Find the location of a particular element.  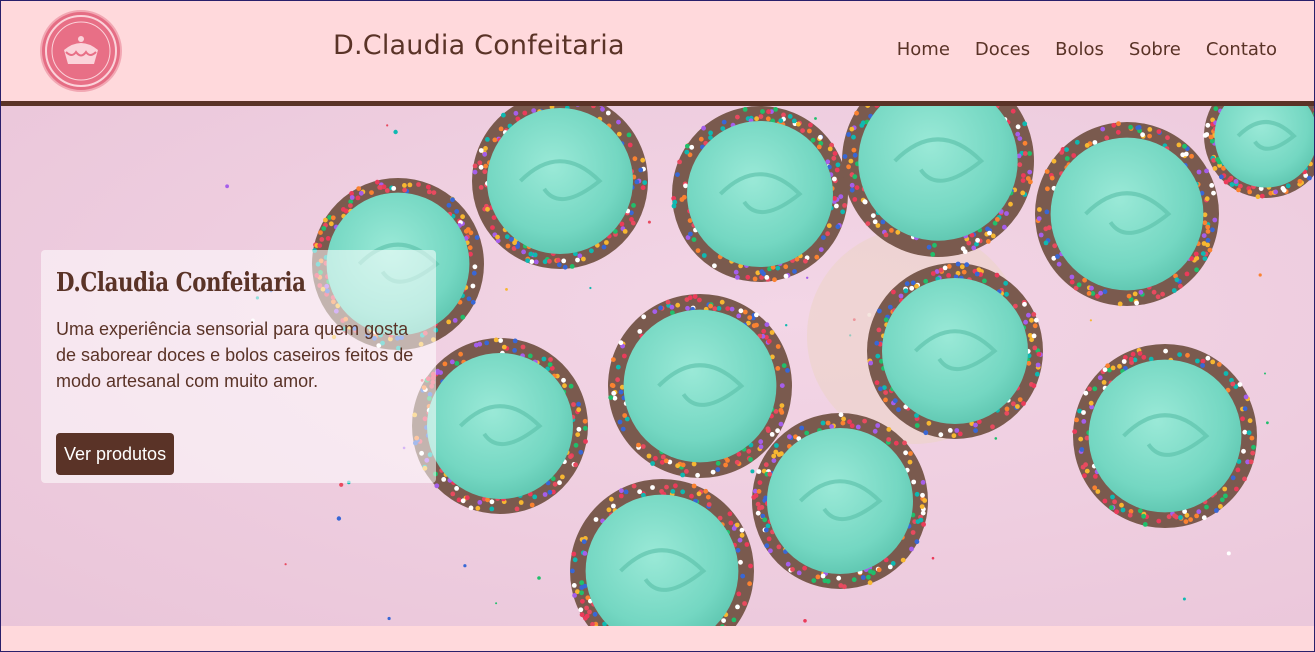

logo-icon is located at coordinates (81, 51).